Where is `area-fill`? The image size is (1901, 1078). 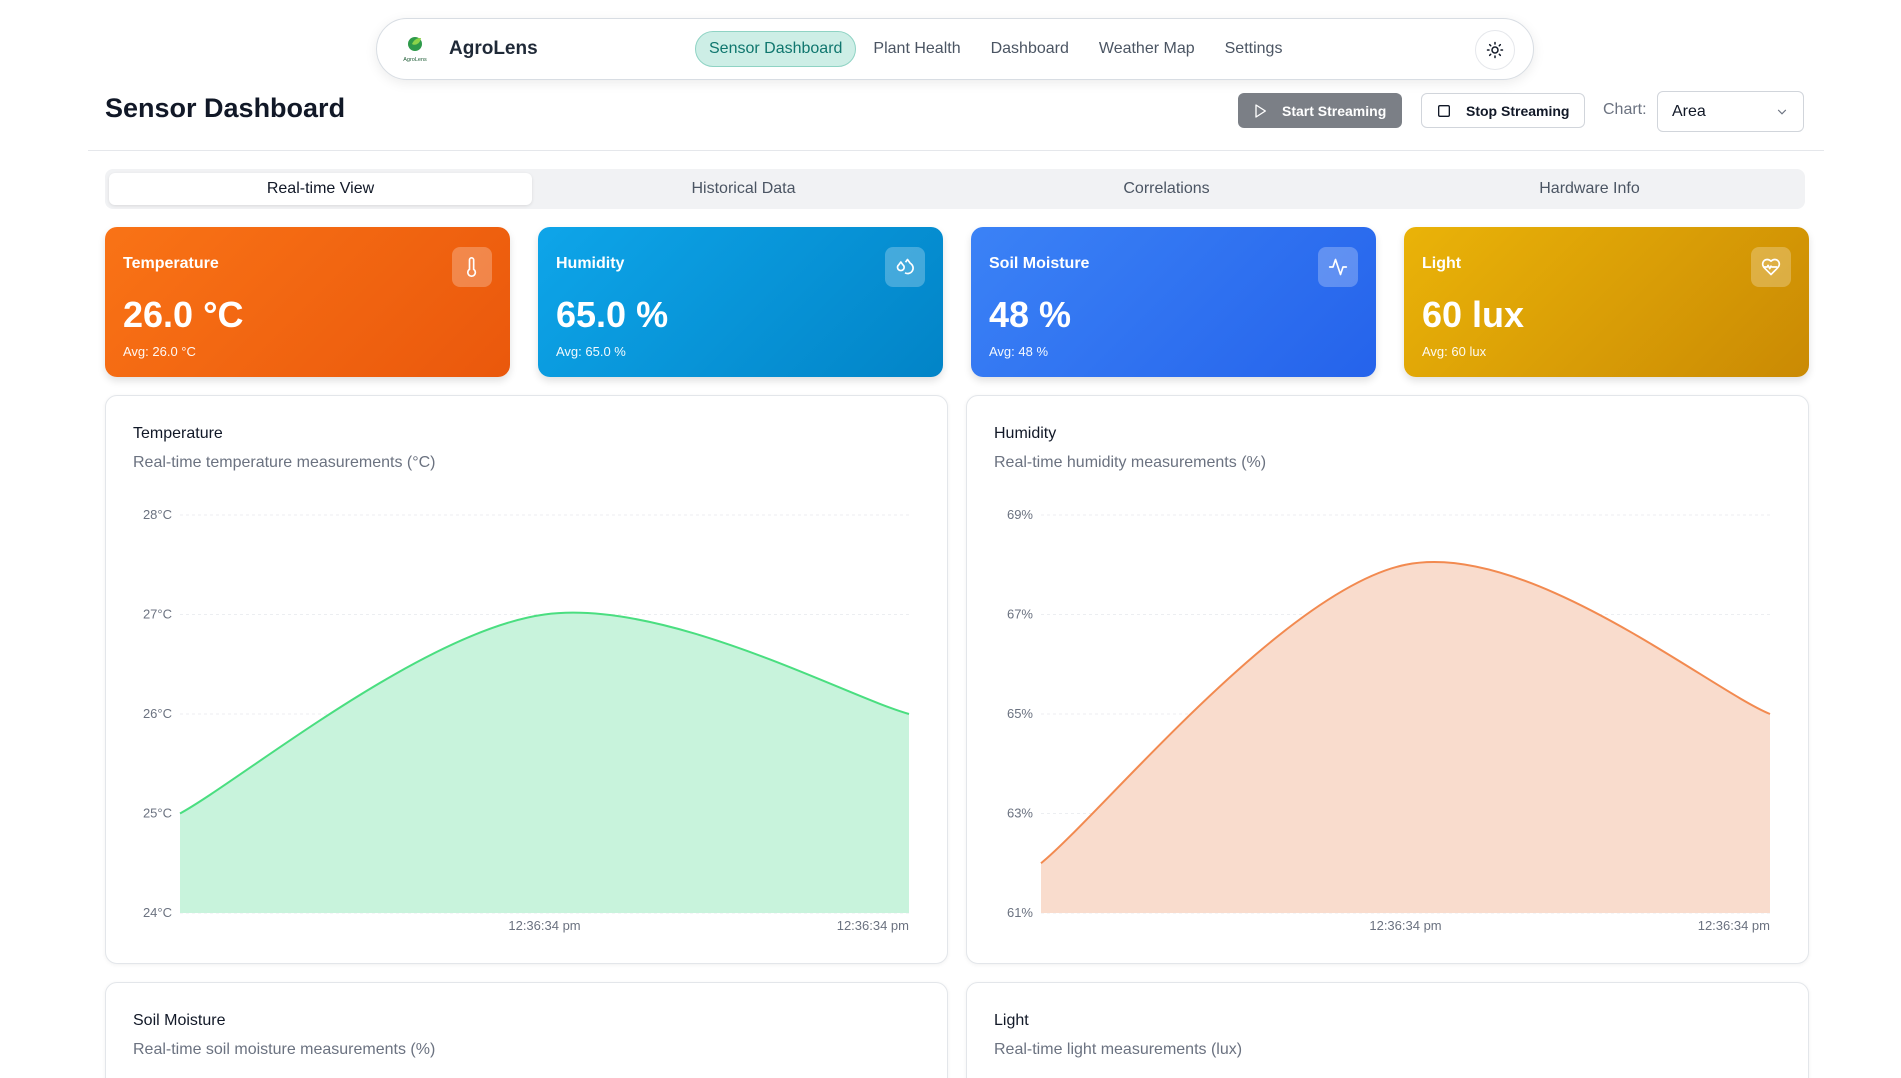
area-fill is located at coordinates (544, 762).